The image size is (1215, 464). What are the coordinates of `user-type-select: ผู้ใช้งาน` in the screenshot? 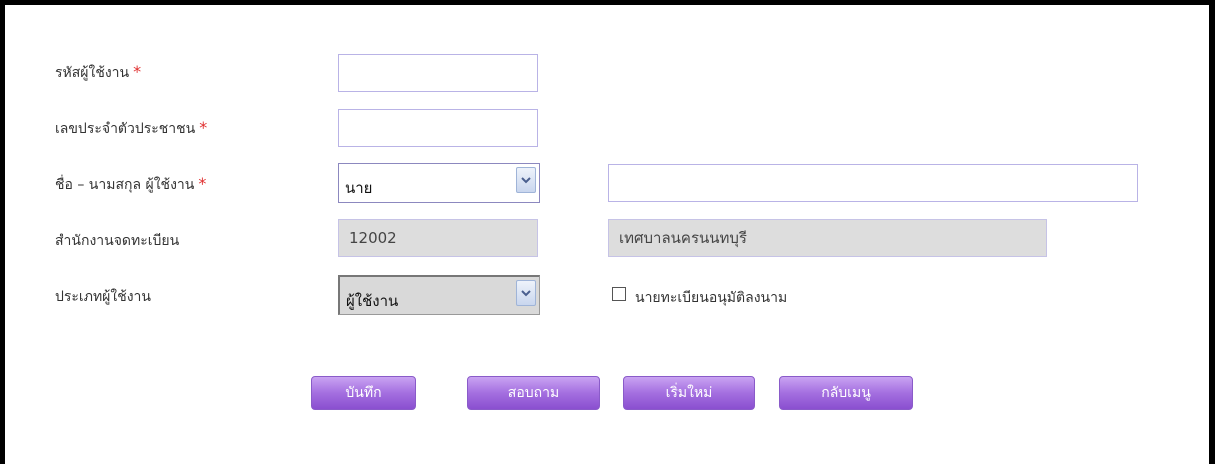 It's located at (439, 295).